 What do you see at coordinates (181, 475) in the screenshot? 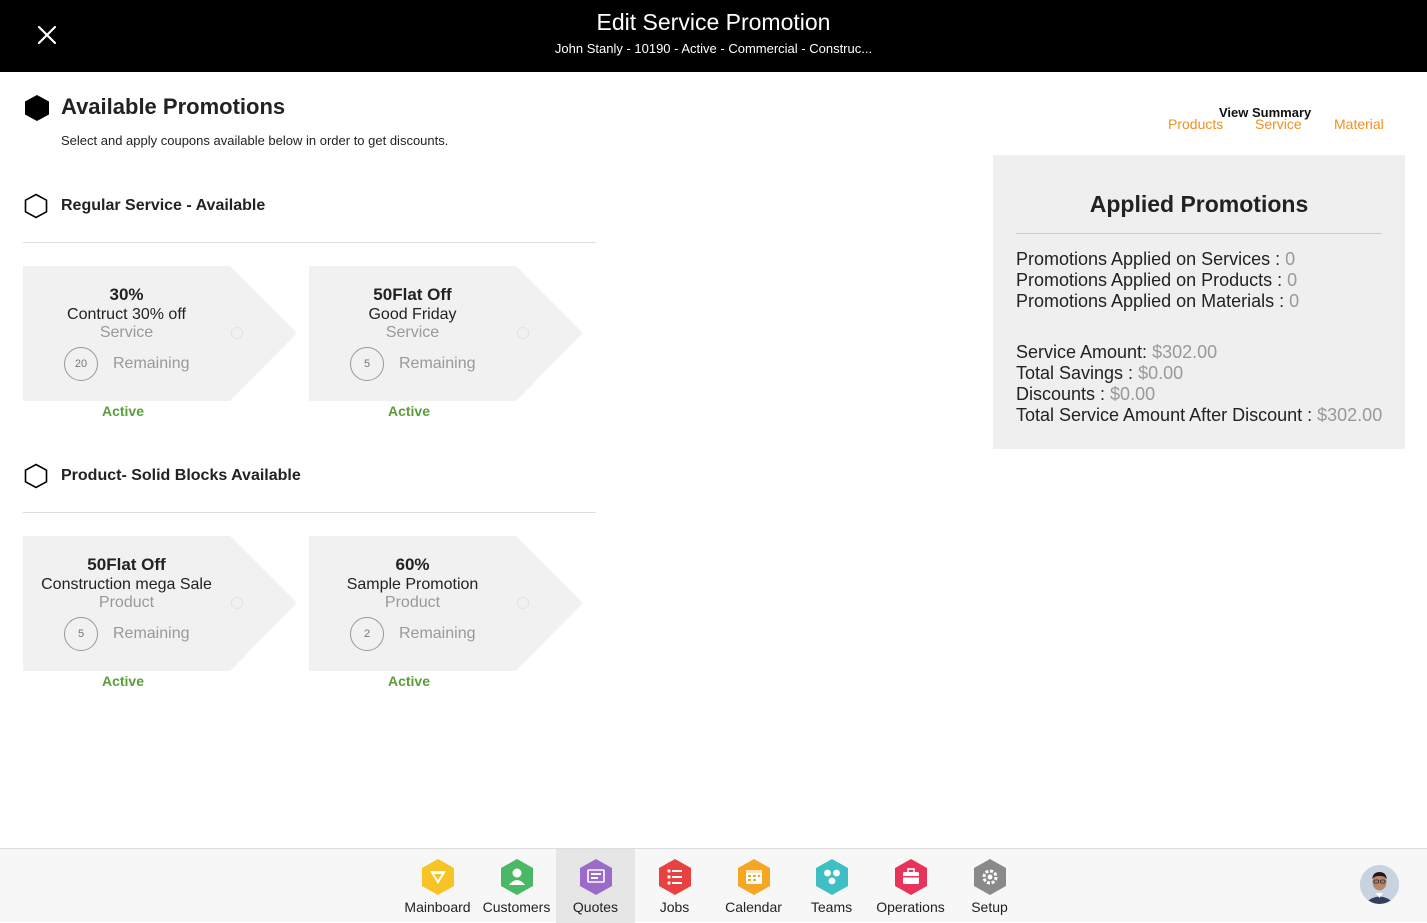
I see `section-title-product: Product- Solid Blocks Available` at bounding box center [181, 475].